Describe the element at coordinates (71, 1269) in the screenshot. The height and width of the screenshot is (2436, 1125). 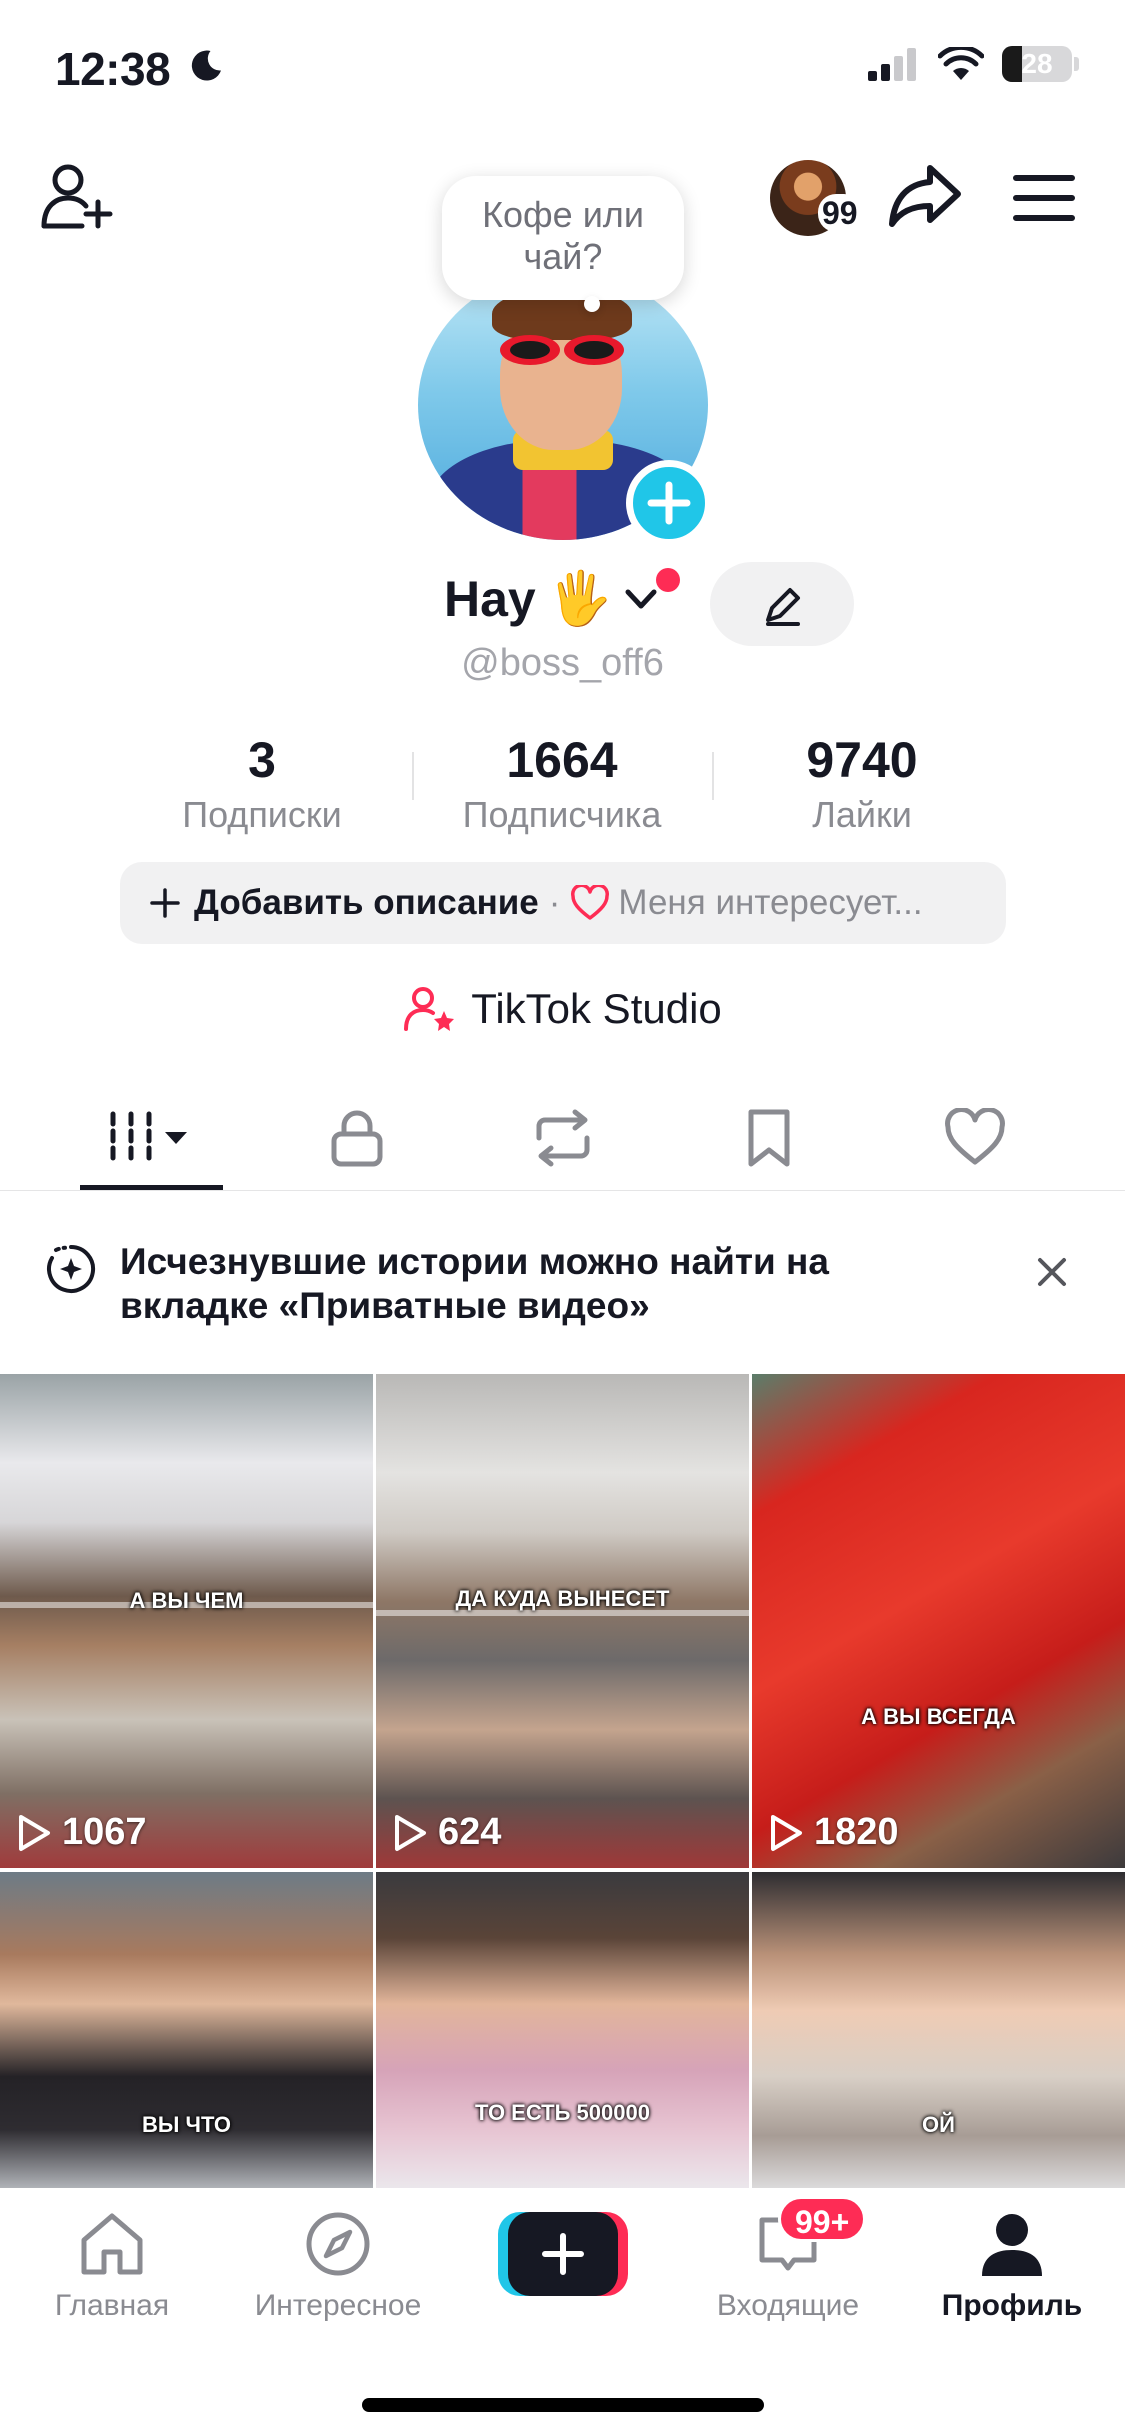
I see `story-sparkle-icon` at that location.